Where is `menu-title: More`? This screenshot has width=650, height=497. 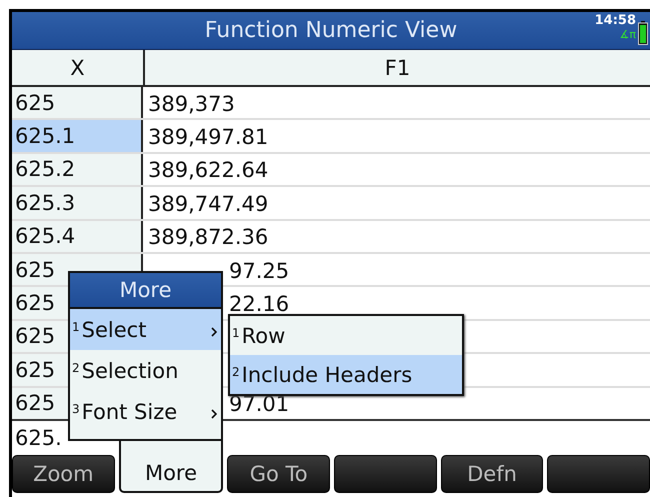 menu-title: More is located at coordinates (145, 291).